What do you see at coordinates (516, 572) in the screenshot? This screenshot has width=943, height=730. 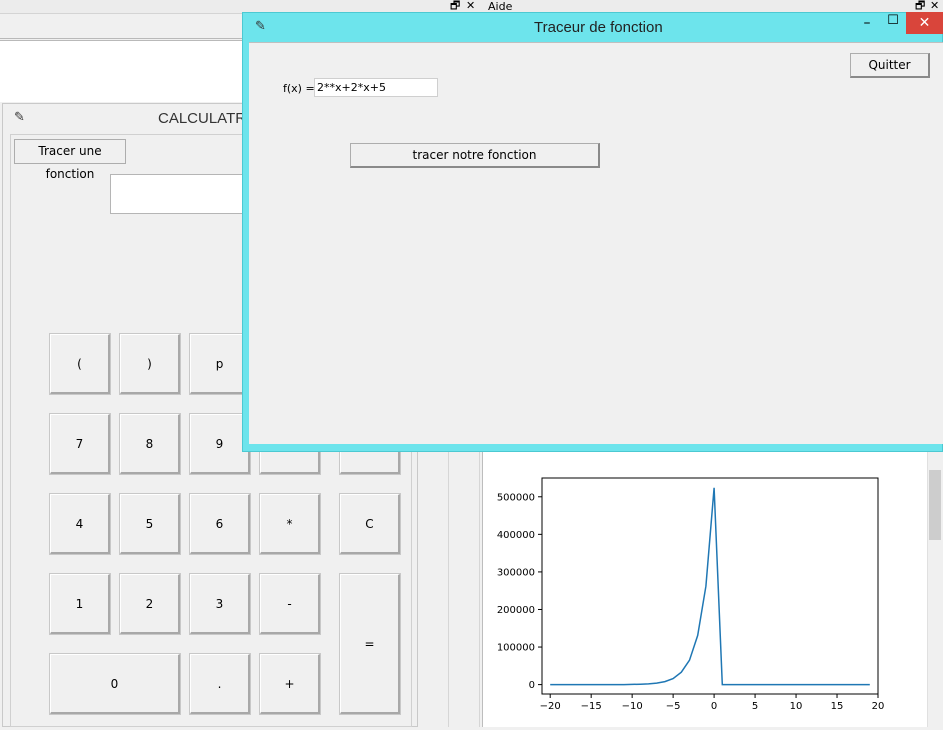 I see `y-tick-label: 300000` at bounding box center [516, 572].